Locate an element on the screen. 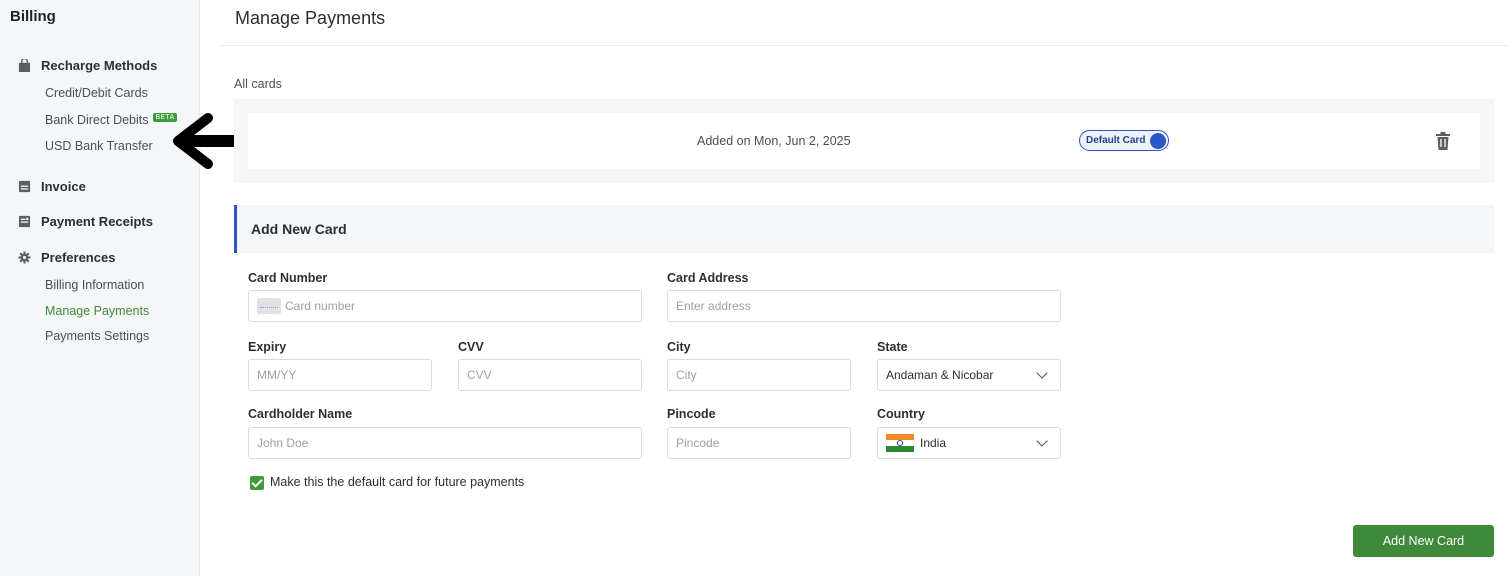 The width and height of the screenshot is (1512, 576). add-new-card-title: Add New Card is located at coordinates (299, 229).